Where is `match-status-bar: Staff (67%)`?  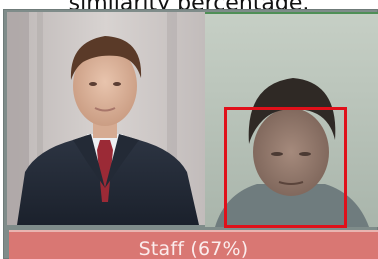
match-status-bar: Staff (67%) is located at coordinates (193, 244).